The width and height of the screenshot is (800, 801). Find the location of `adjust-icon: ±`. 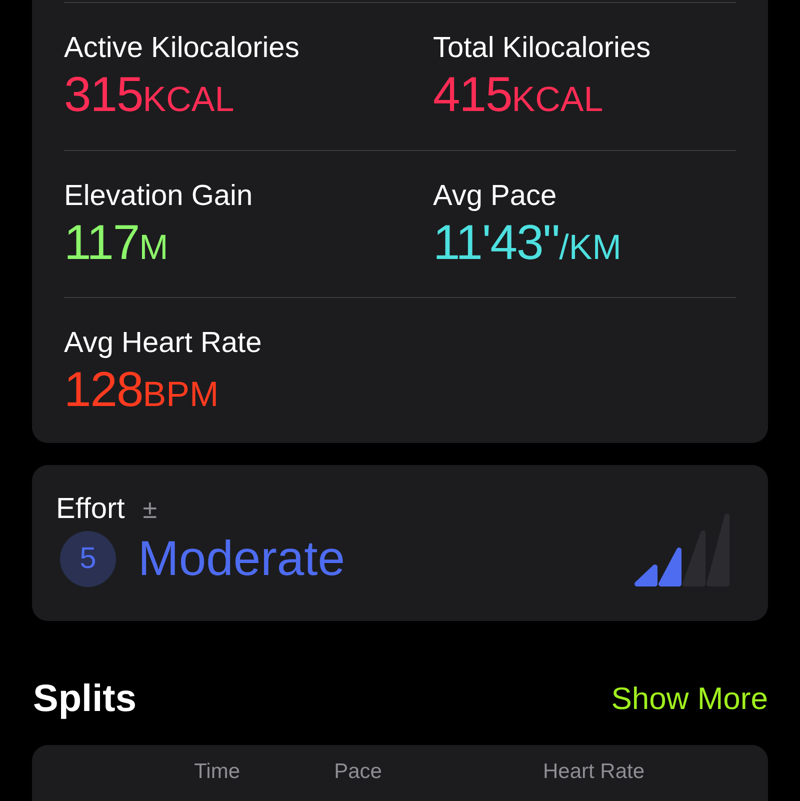

adjust-icon: ± is located at coordinates (150, 509).